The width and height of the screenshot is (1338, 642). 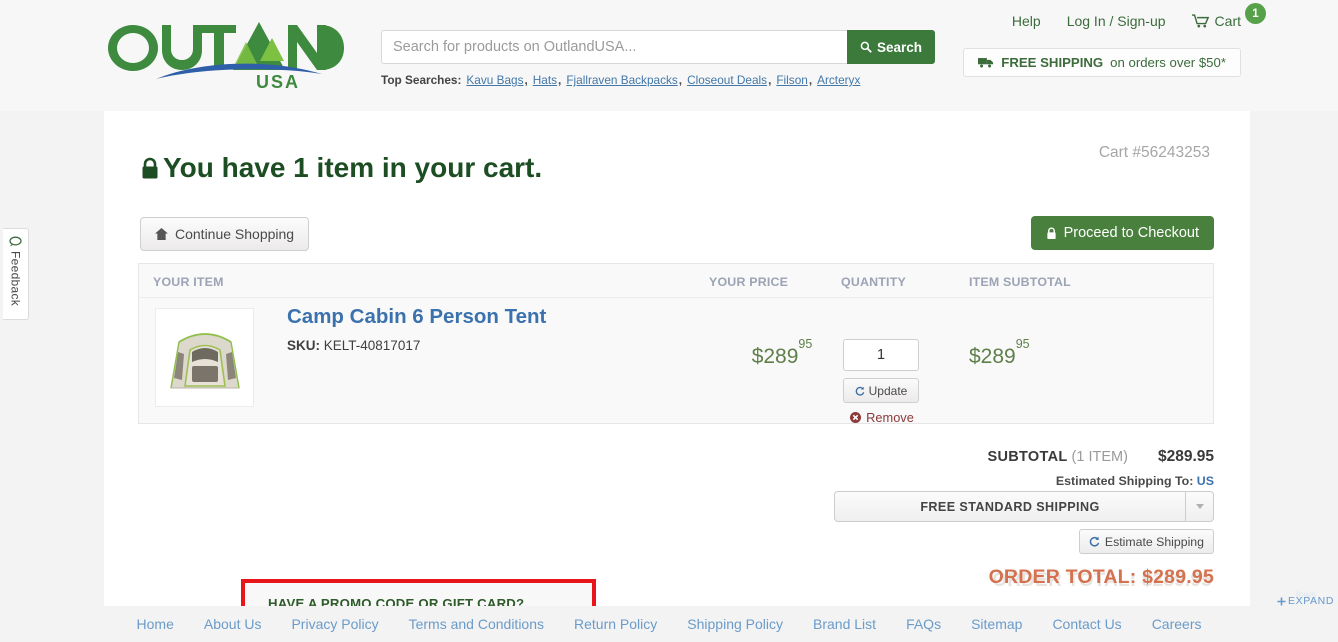 I want to click on continue-shopping-button: Continue Shopping, so click(x=225, y=234).